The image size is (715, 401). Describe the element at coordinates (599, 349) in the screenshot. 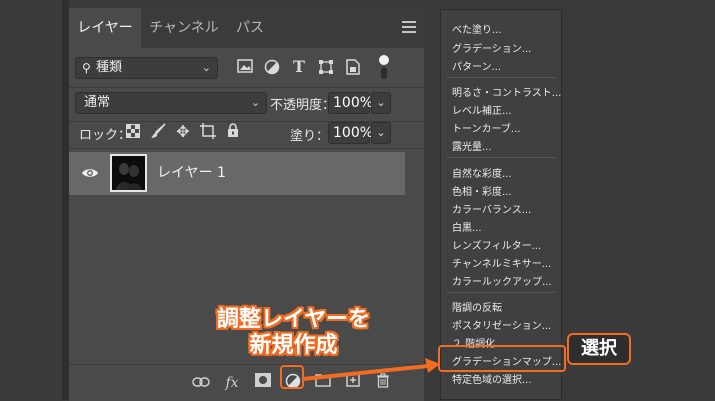

I see `select-annotation: 選択` at that location.